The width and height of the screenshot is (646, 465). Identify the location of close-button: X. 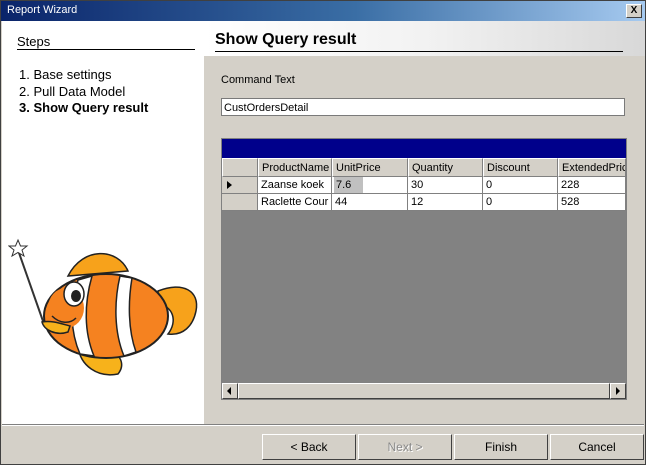
(634, 11).